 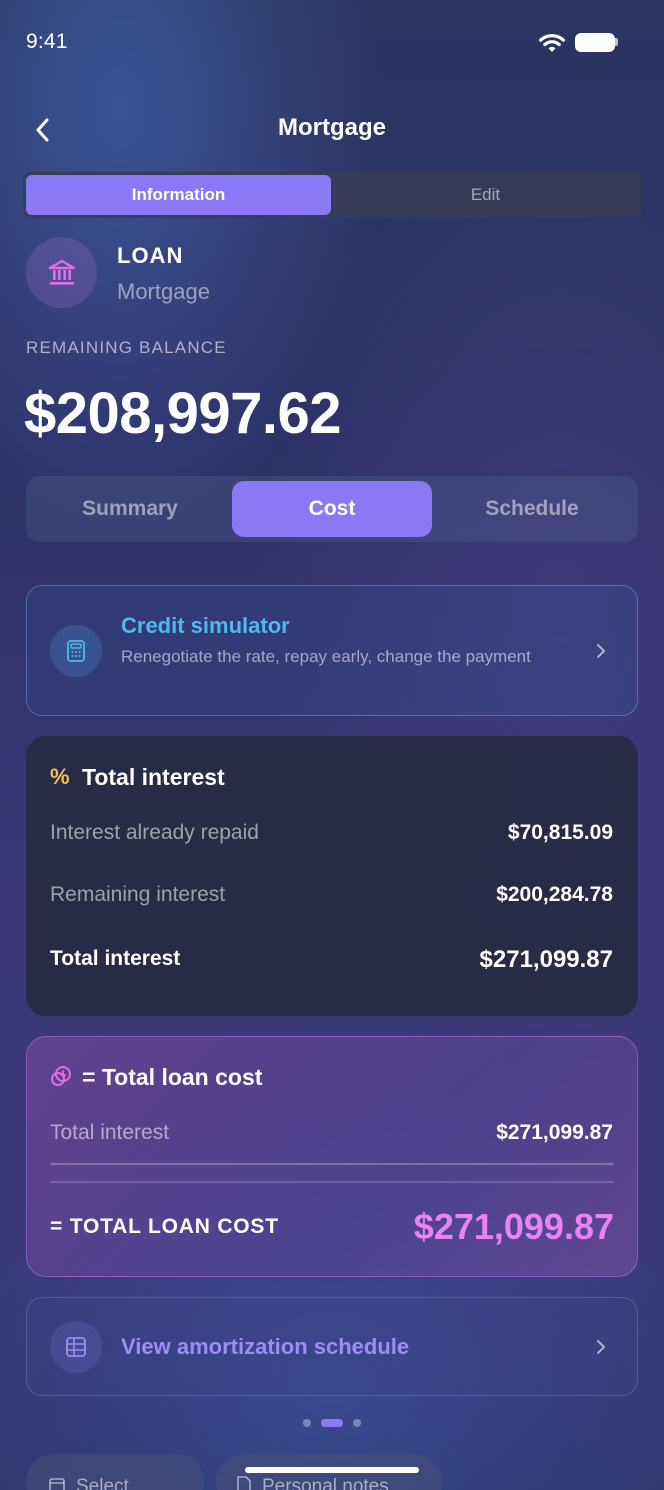 I want to click on tab-schedule: Schedule, so click(x=532, y=509).